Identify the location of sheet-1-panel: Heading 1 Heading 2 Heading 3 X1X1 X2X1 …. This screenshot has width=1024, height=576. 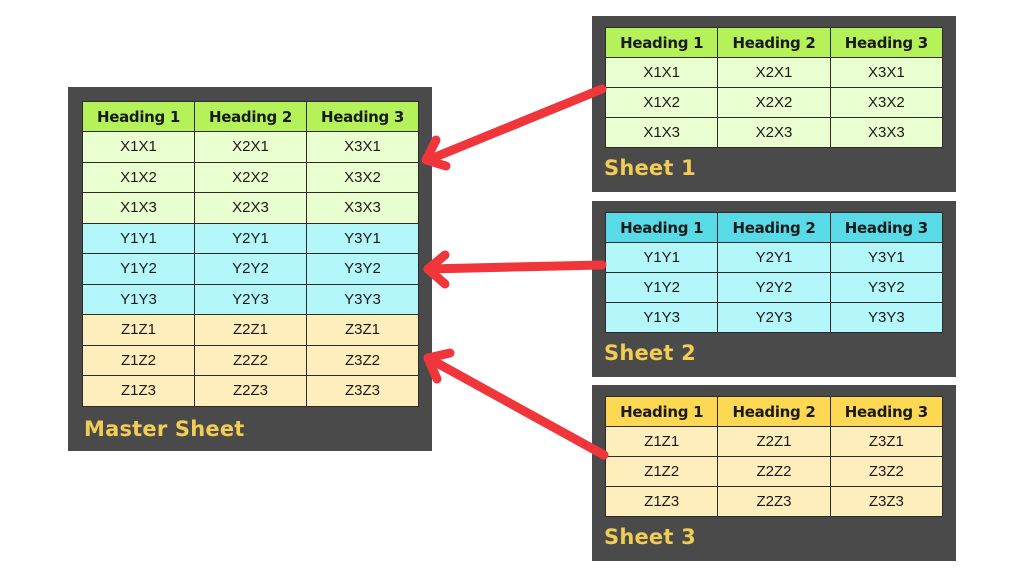
(774, 104).